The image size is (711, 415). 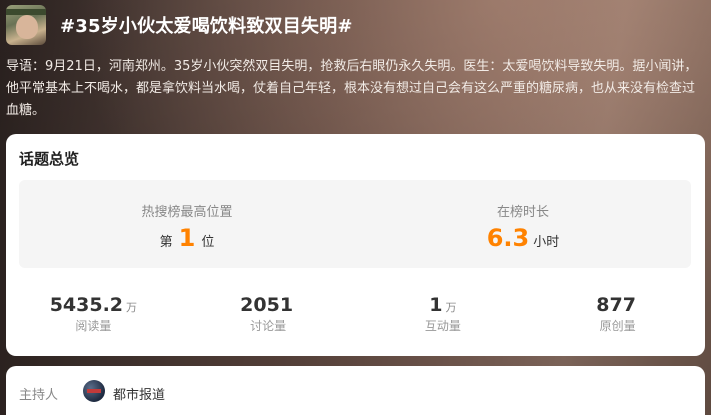 What do you see at coordinates (616, 305) in the screenshot?
I see `stat-value: 877` at bounding box center [616, 305].